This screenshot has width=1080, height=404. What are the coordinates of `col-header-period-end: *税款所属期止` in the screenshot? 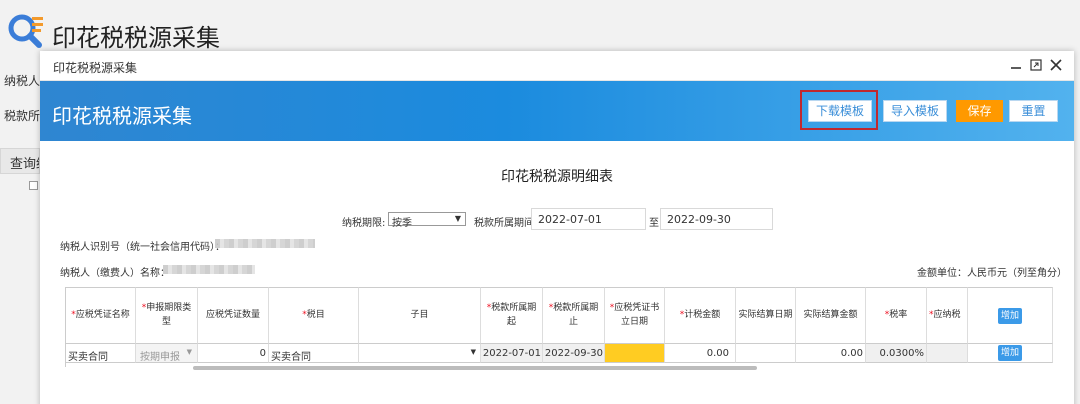 It's located at (574, 315).